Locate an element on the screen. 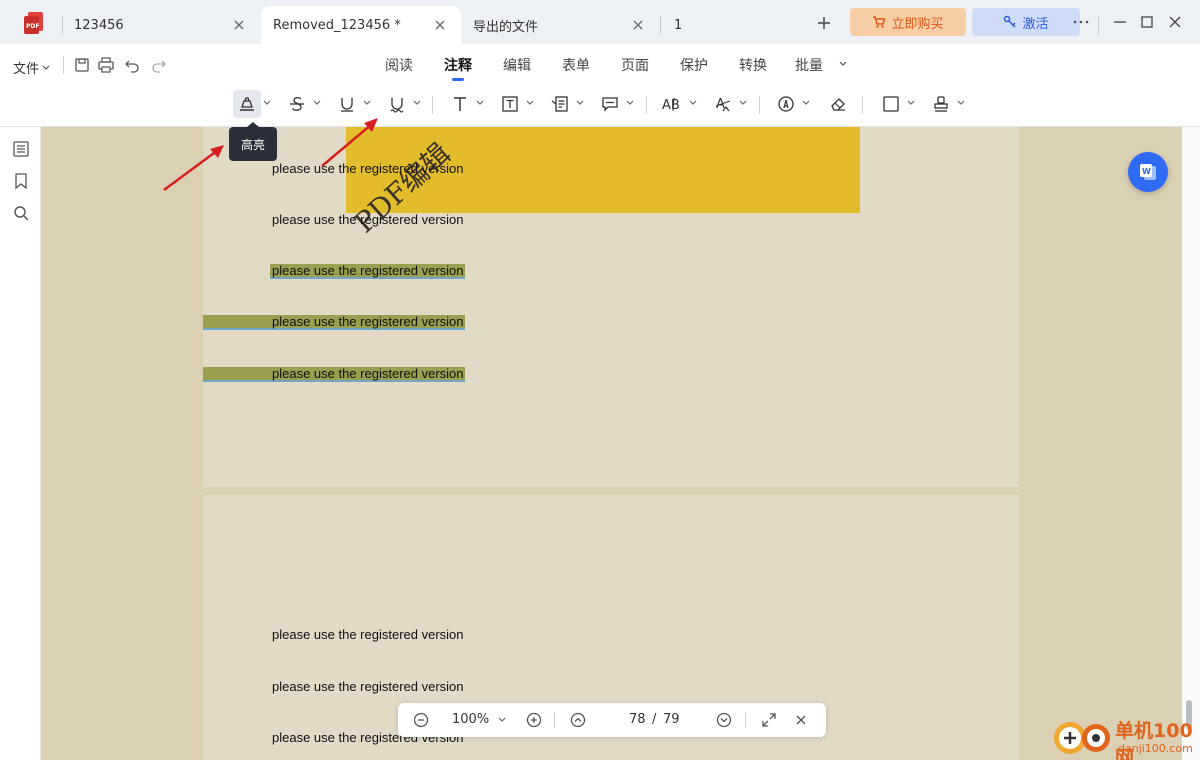 Image resolution: width=1200 pixels, height=760 pixels. vertical-scrollbar is located at coordinates (1191, 443).